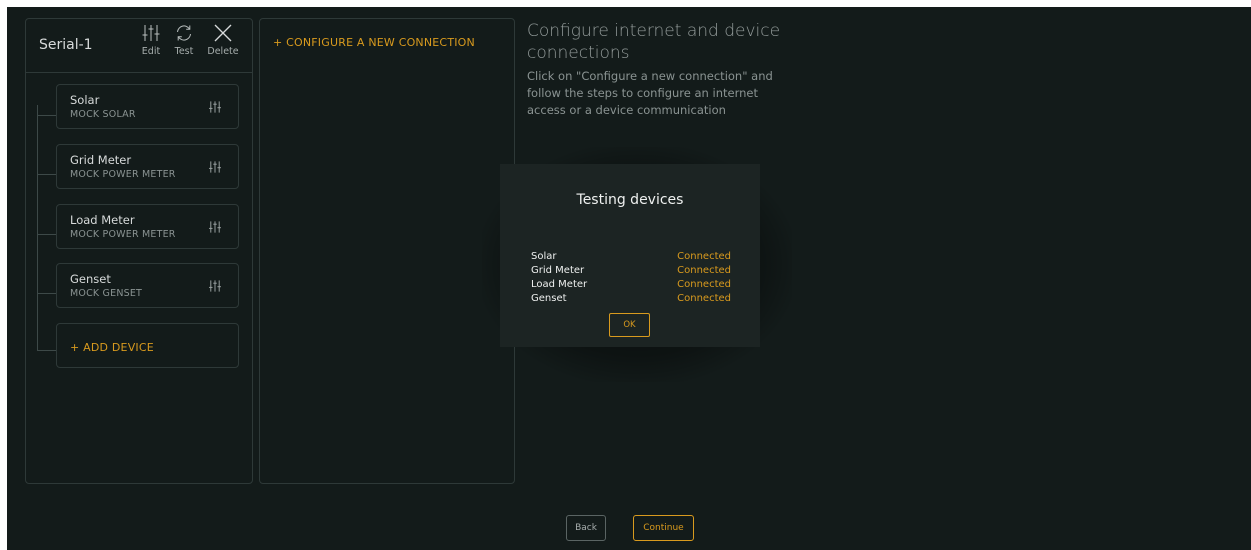 Image resolution: width=1251 pixels, height=550 pixels. What do you see at coordinates (147, 226) in the screenshot?
I see `device-card-load-meter: Load Meter MOCK POWER METER` at bounding box center [147, 226].